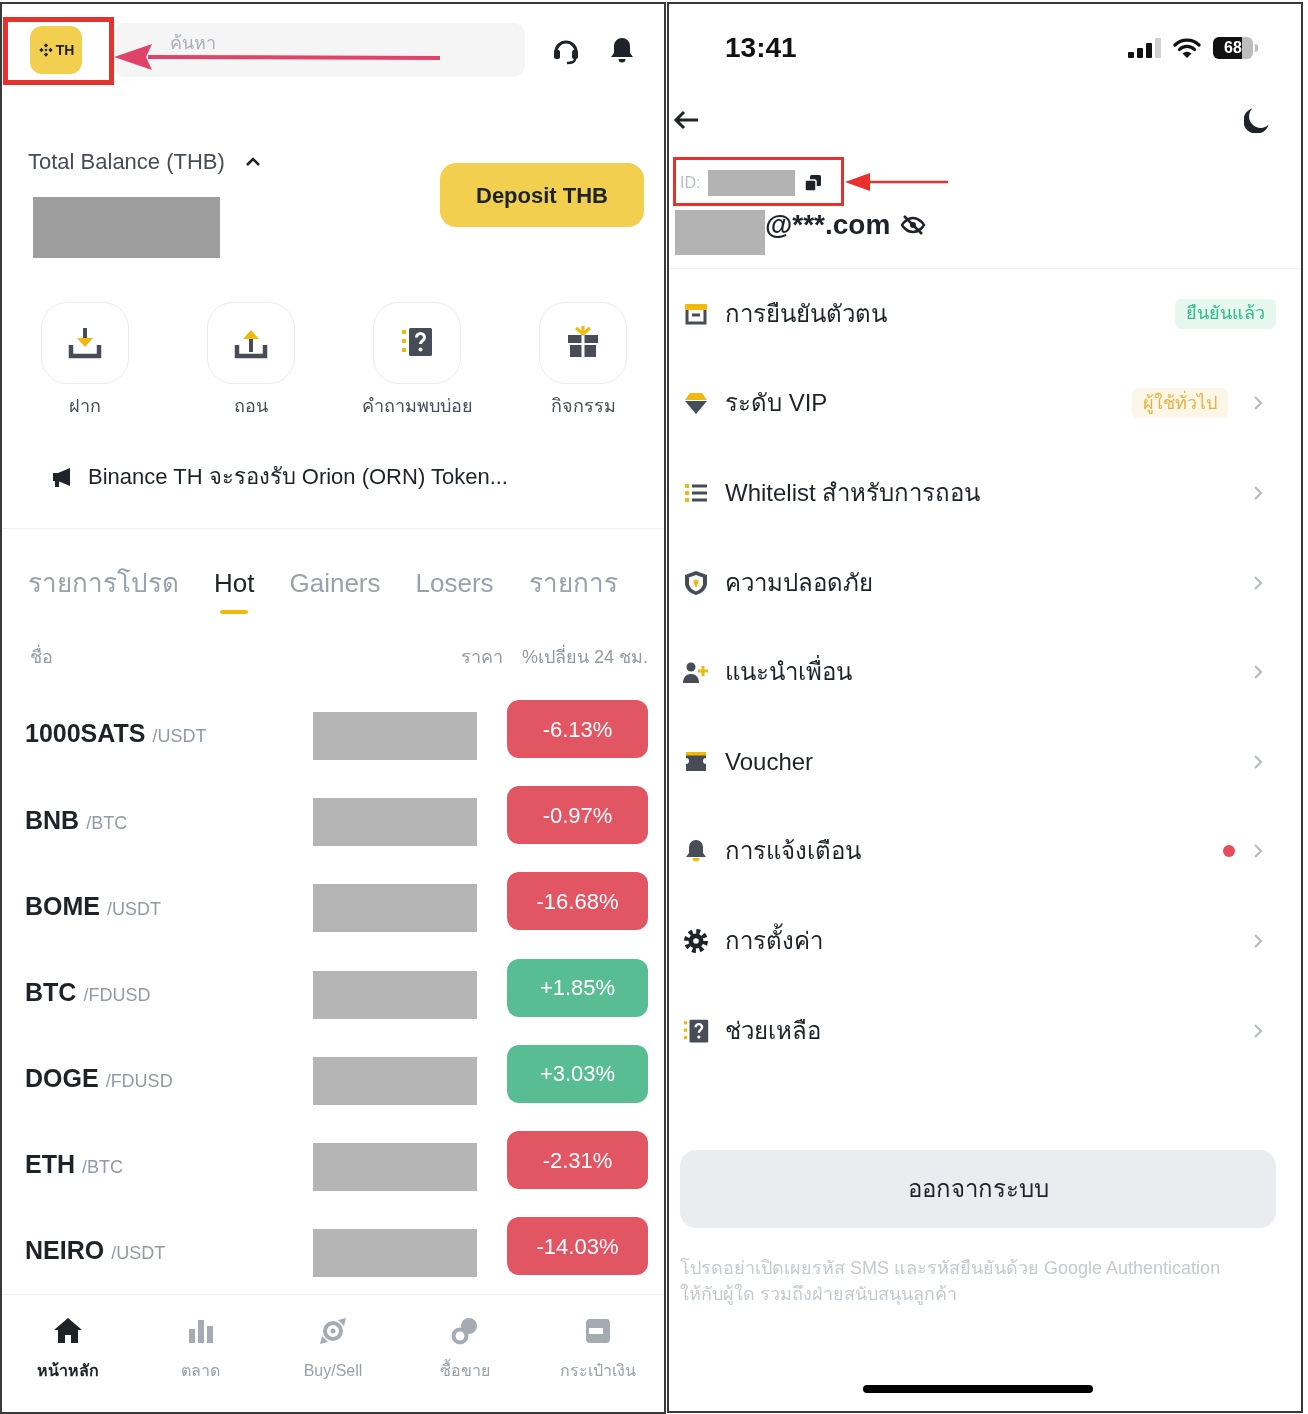 The height and width of the screenshot is (1414, 1308). Describe the element at coordinates (951, 1281) in the screenshot. I see `security-notice: โปรดอย่าเปิดเผยรหัส SMS และรหัสยืนยันด้วย Google Authentication ให้กับผู้ใด รวมถึงฝ่ายสนับสนุนลูกค้า` at that location.